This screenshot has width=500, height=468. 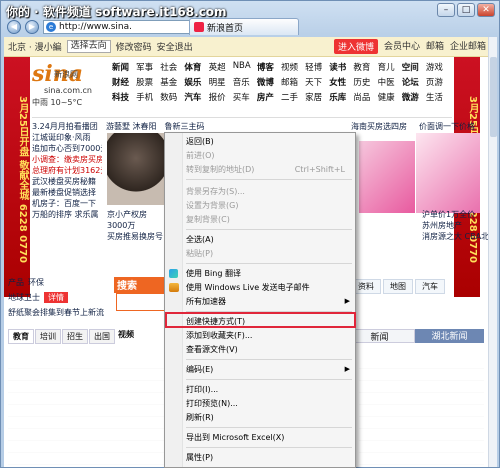 I want to click on nav-link: 明星, so click(x=221, y=82).